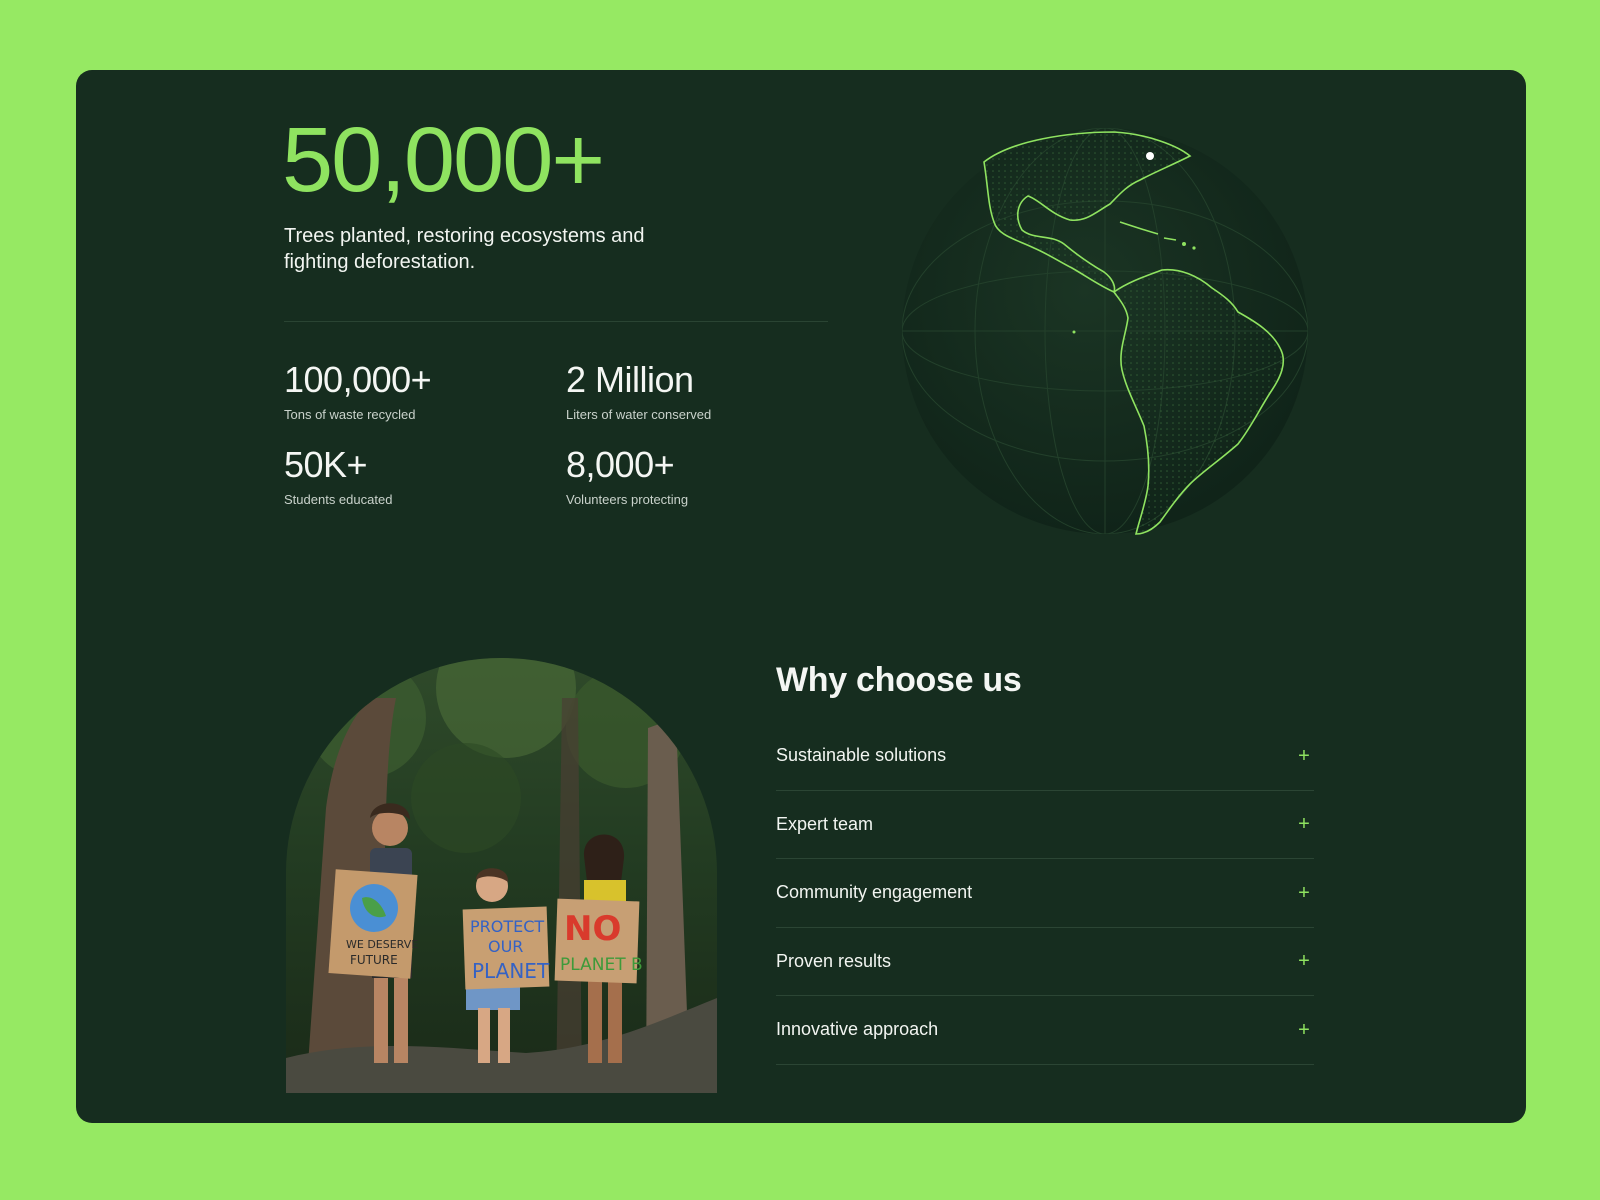 This screenshot has width=1600, height=1200. What do you see at coordinates (326, 464) in the screenshot?
I see `stat-value: 50K+` at bounding box center [326, 464].